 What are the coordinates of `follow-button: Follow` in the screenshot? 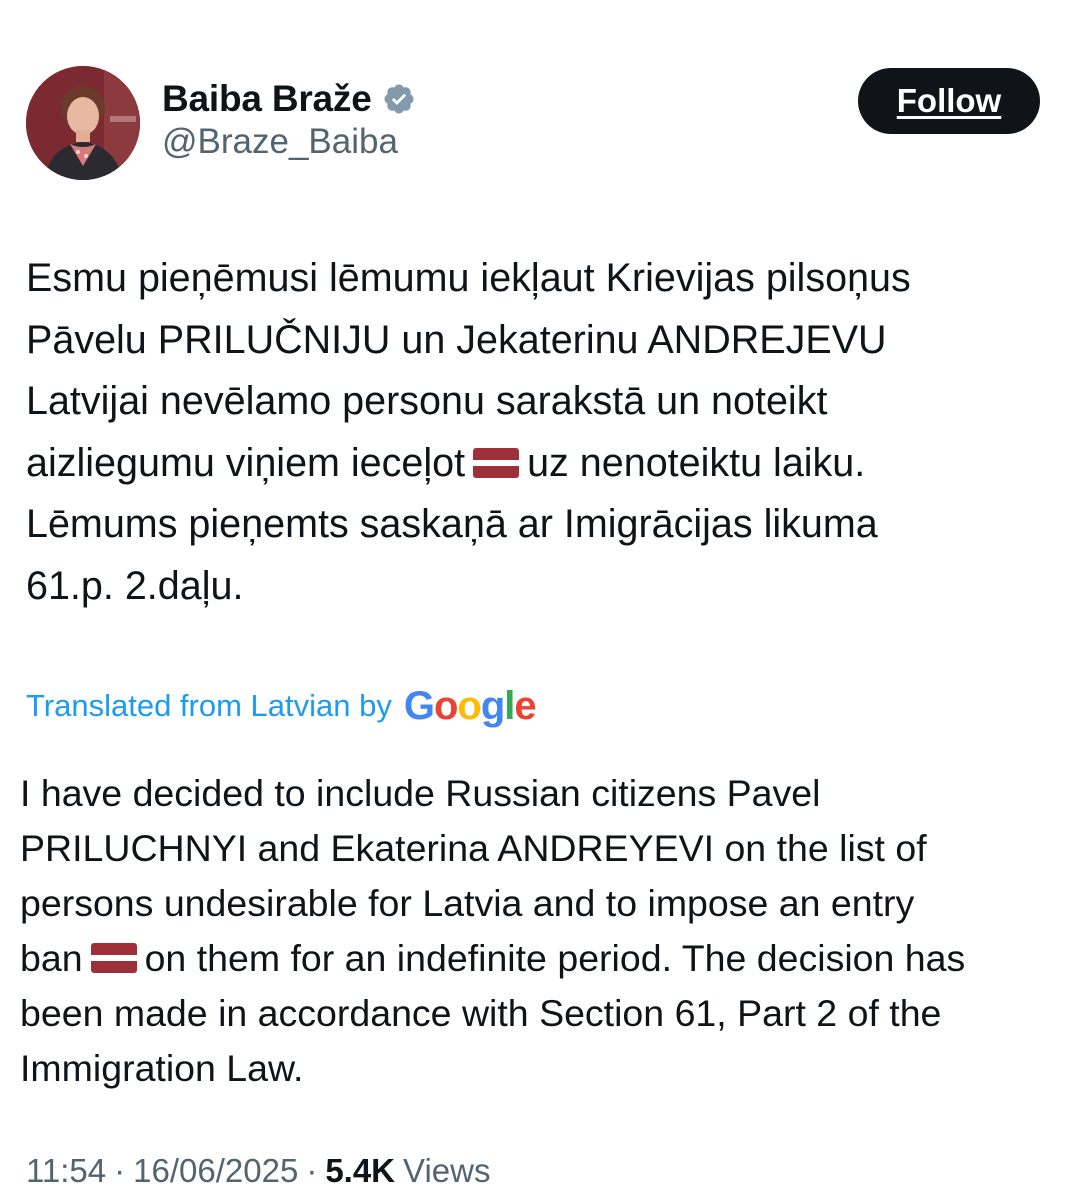 It's located at (949, 101).